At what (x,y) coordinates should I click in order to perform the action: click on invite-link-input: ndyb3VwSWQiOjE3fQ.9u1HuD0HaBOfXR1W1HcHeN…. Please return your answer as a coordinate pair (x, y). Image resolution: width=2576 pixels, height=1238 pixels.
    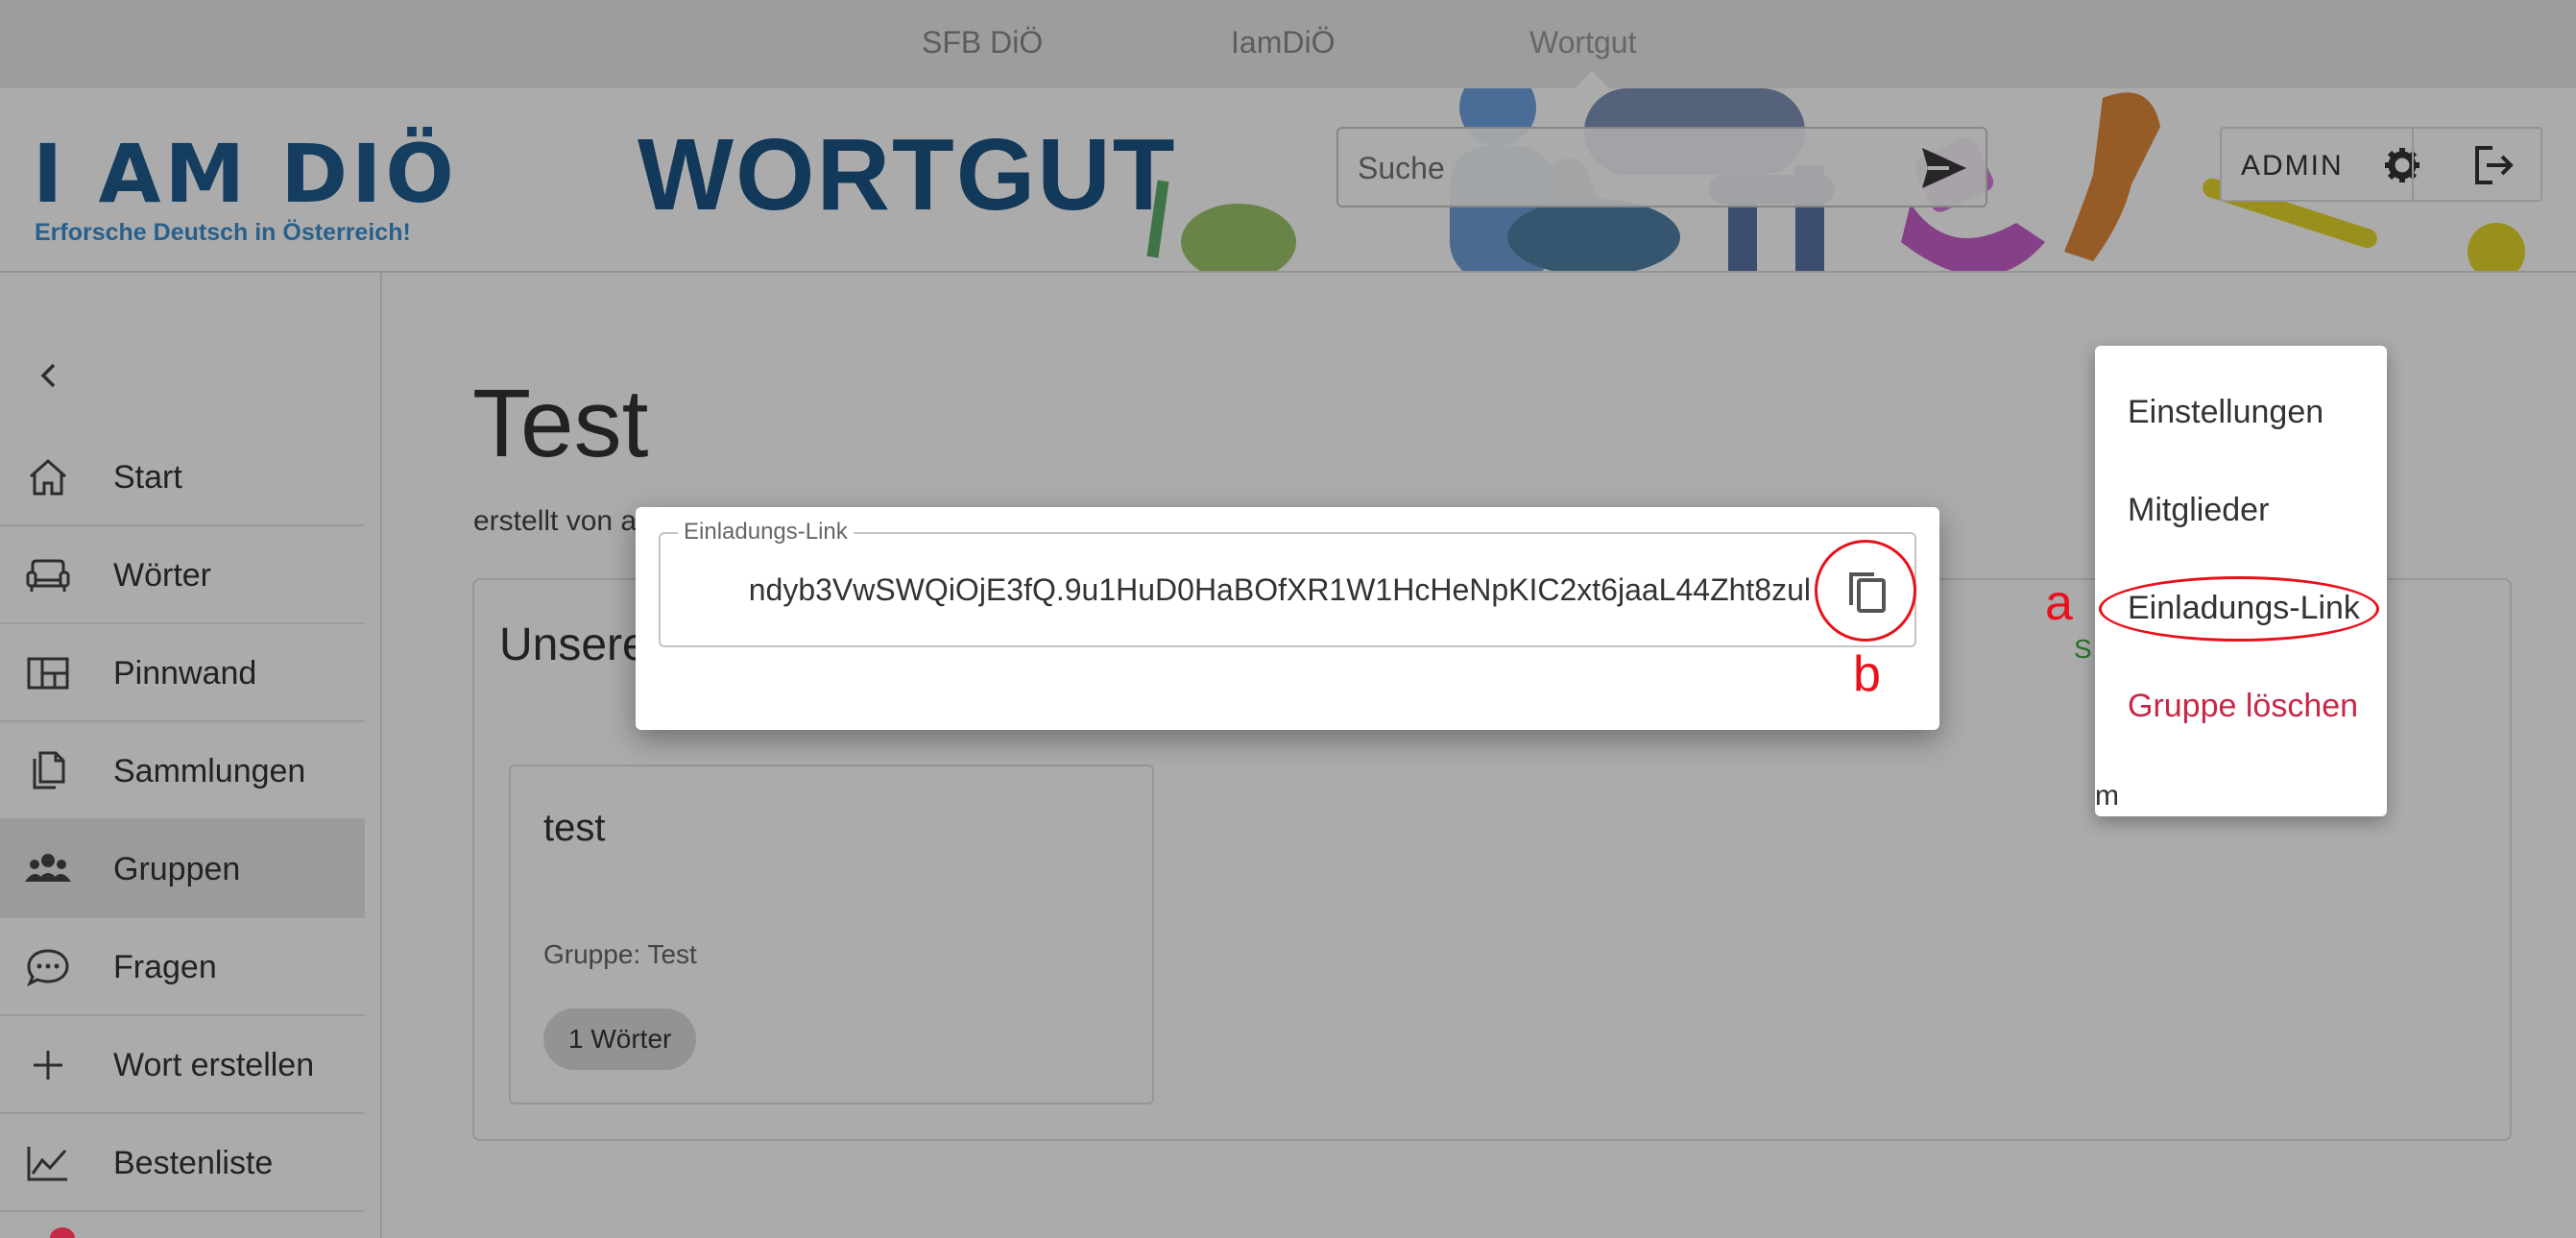
    Looking at the image, I should click on (1247, 590).